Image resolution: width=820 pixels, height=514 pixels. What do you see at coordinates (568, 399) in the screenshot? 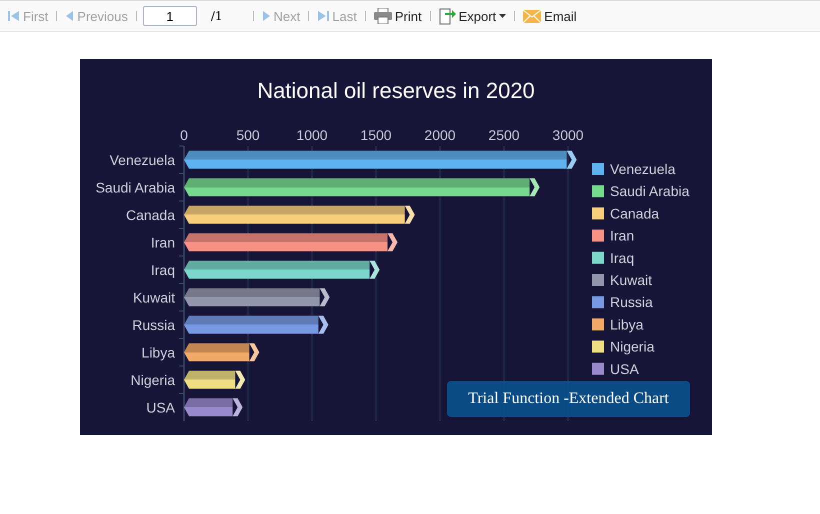
I see `trial-badge: Trial Function -Extended Chart` at bounding box center [568, 399].